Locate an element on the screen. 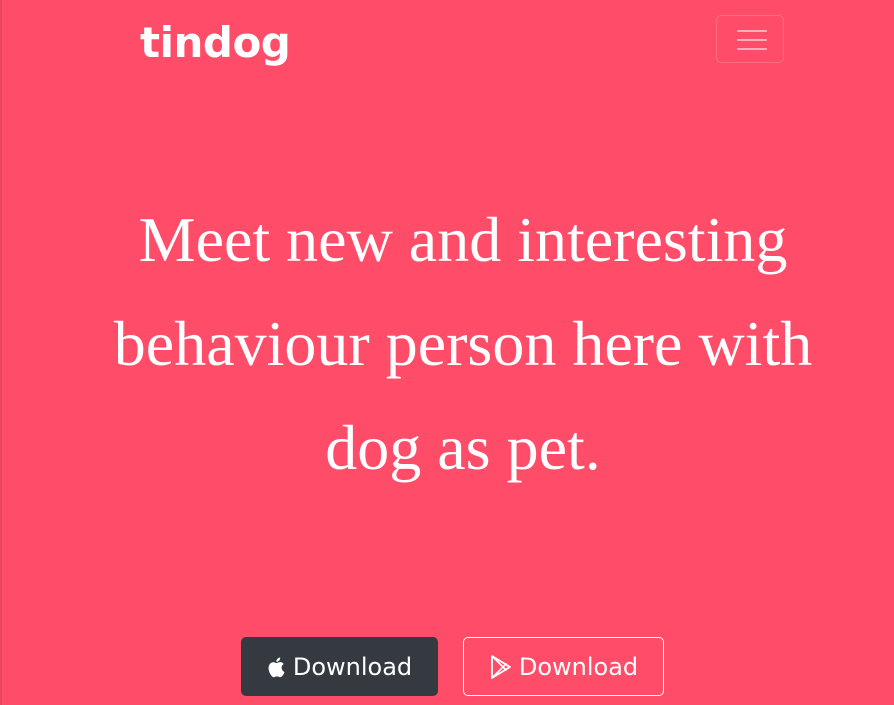 Image resolution: width=894 pixels, height=705 pixels. apple-download-label: Download is located at coordinates (352, 666).